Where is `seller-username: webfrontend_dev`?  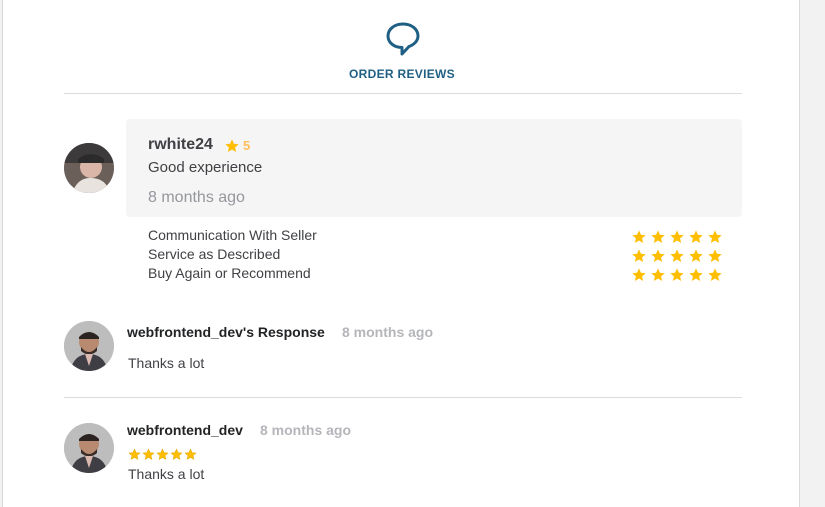 seller-username: webfrontend_dev is located at coordinates (185, 430).